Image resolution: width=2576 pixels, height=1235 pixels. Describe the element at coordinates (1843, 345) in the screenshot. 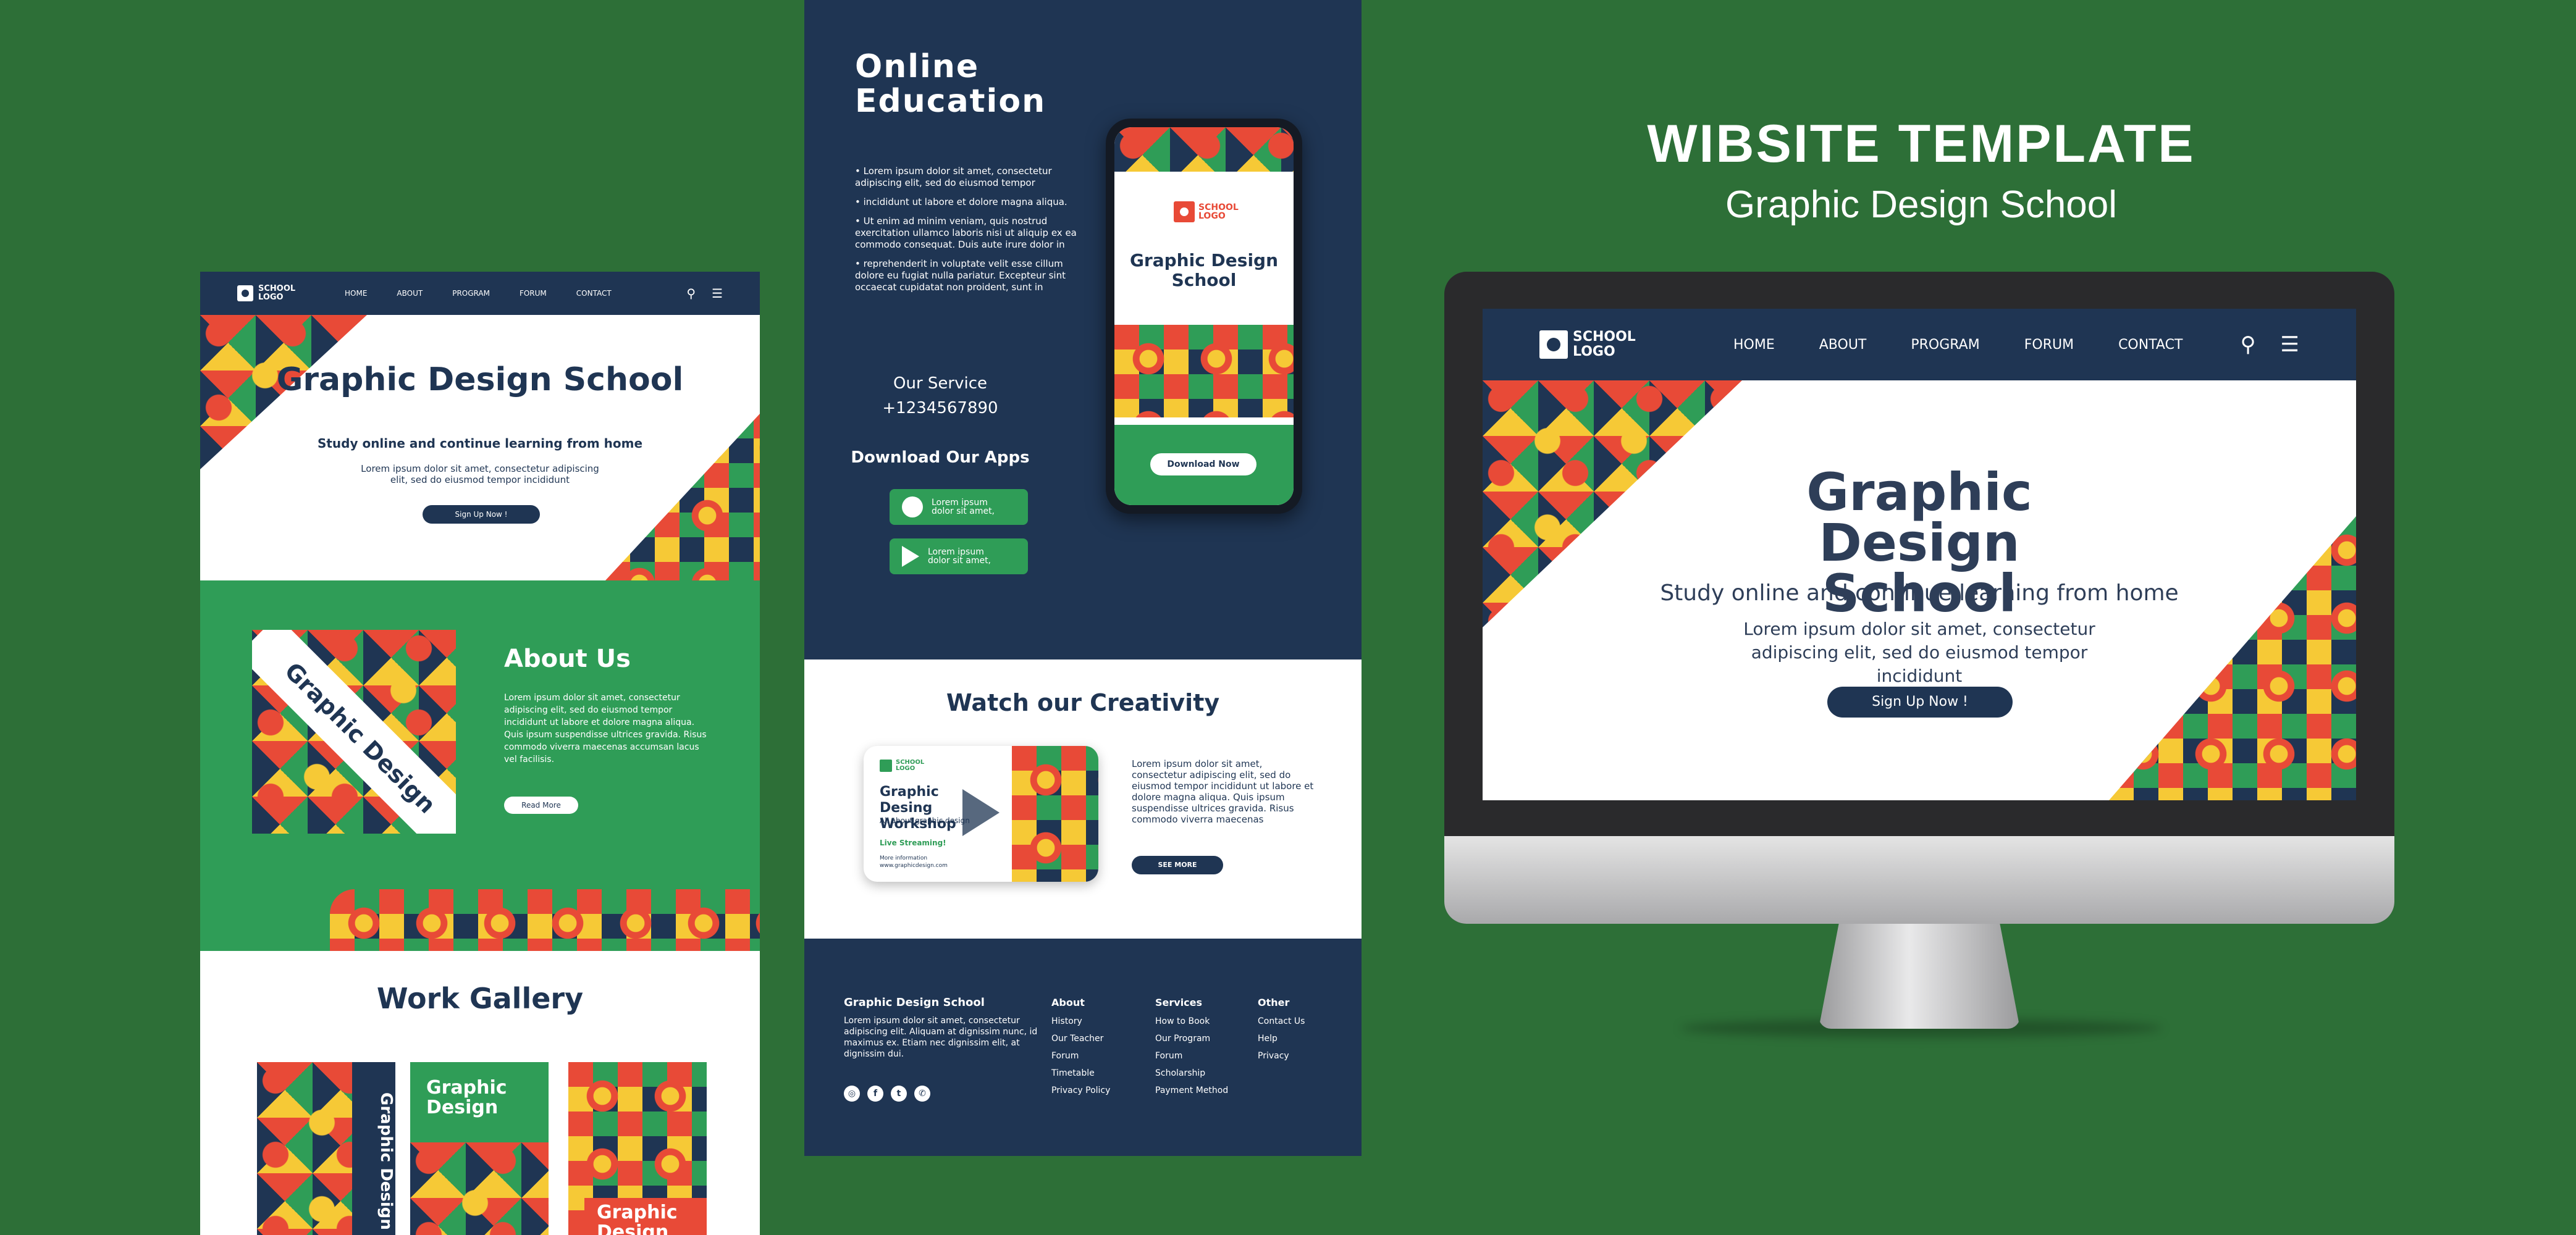

I see `desktop-nav-about: ABOUT` at that location.